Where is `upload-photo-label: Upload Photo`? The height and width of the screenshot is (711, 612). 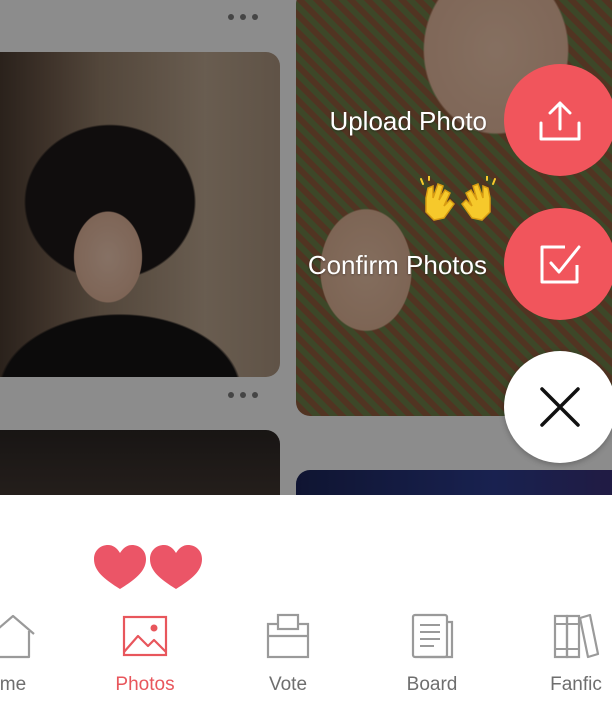
upload-photo-label: Upload Photo is located at coordinates (408, 121).